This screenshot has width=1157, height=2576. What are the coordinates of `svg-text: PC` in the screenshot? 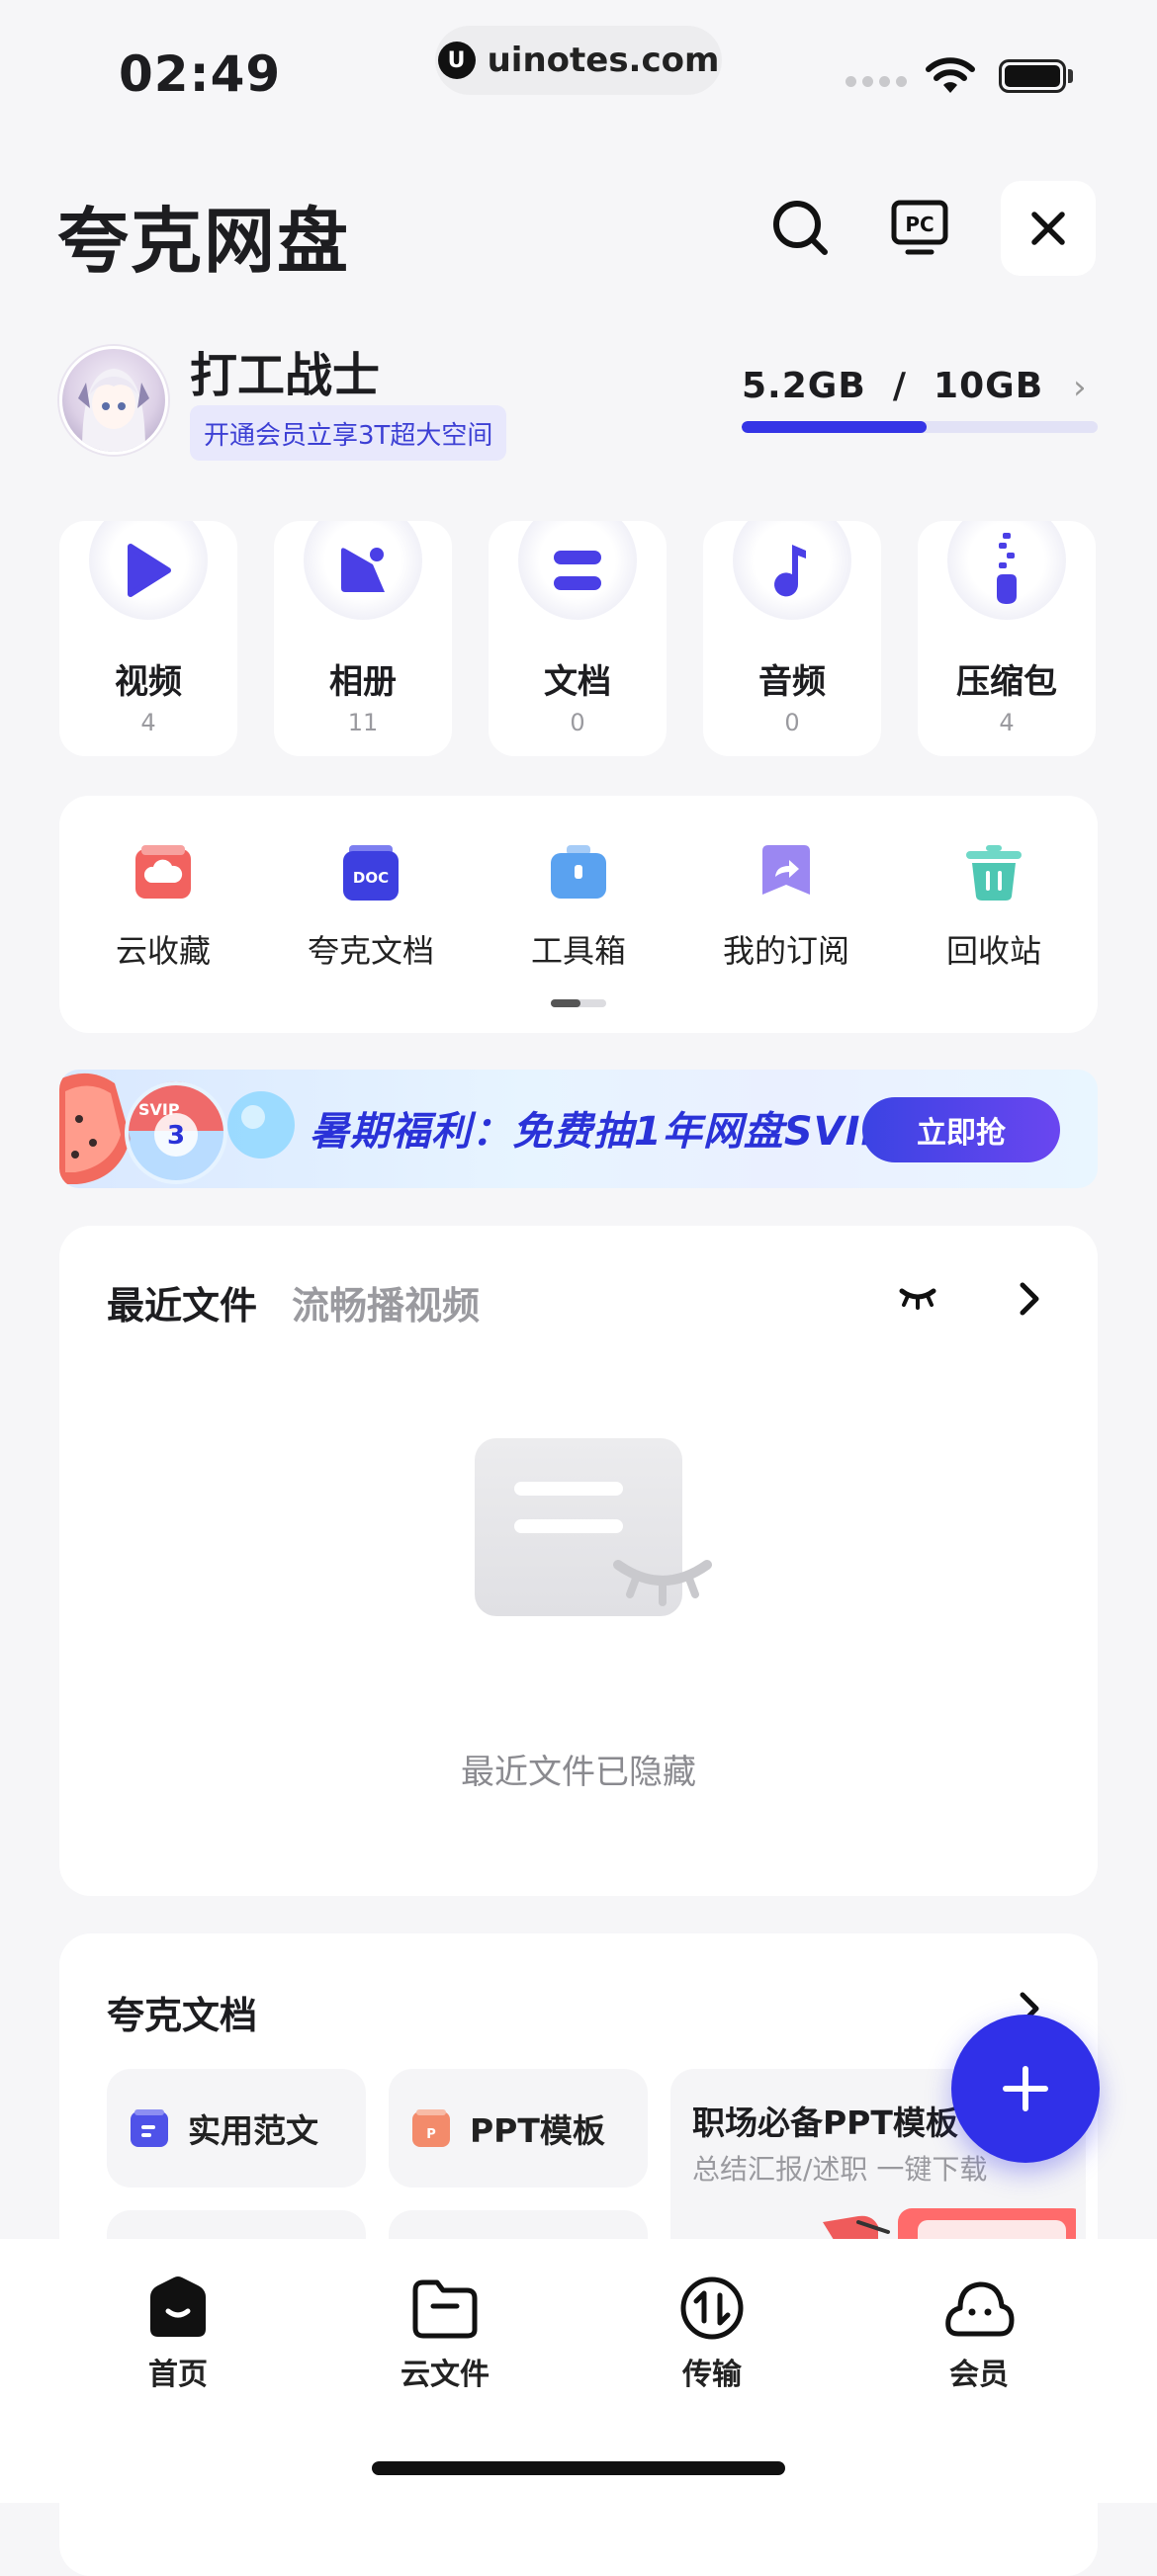 It's located at (920, 224).